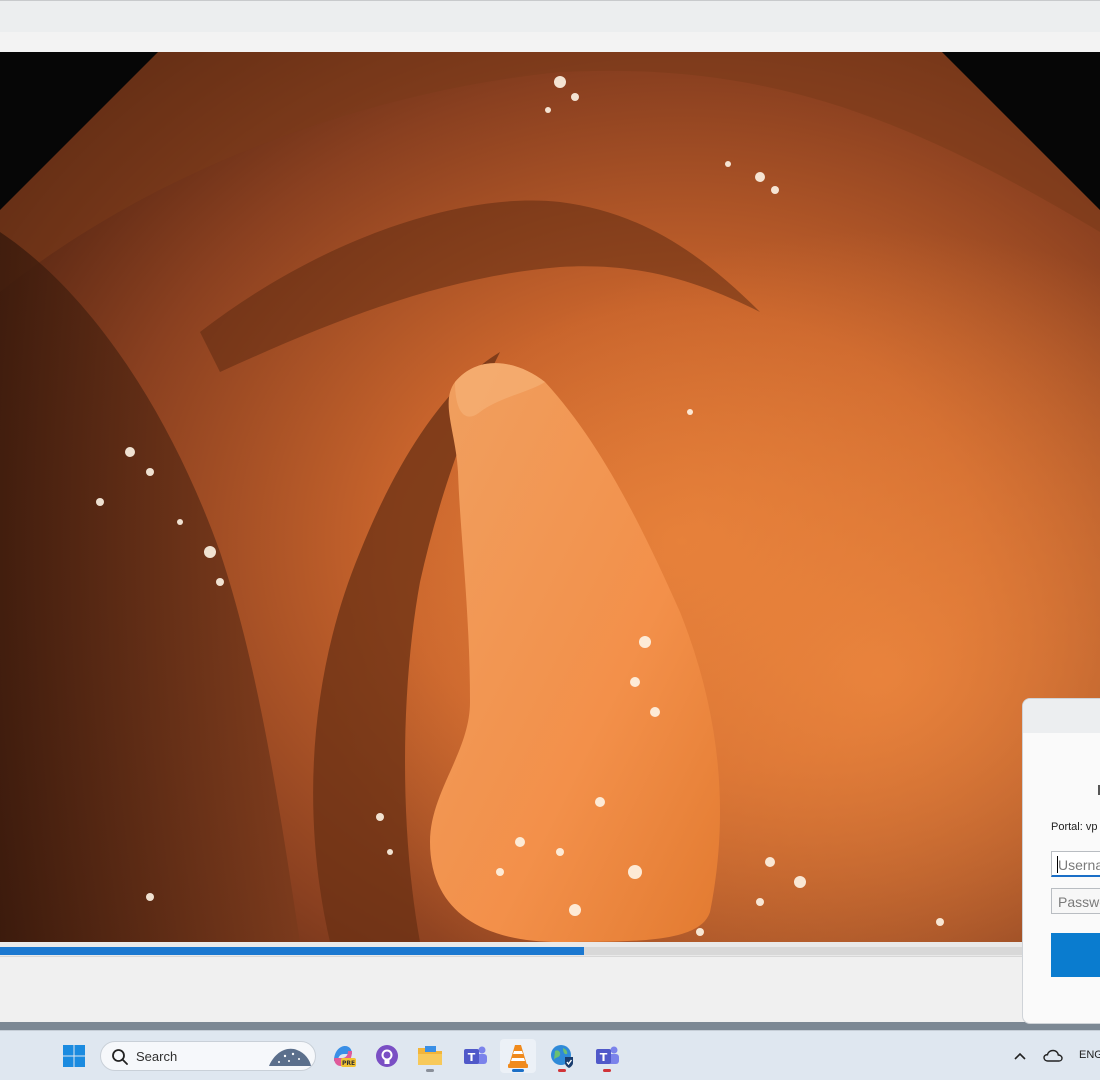 This screenshot has width=1100, height=1080. Describe the element at coordinates (1079, 902) in the screenshot. I see `password-placeholder: Passwo` at that location.